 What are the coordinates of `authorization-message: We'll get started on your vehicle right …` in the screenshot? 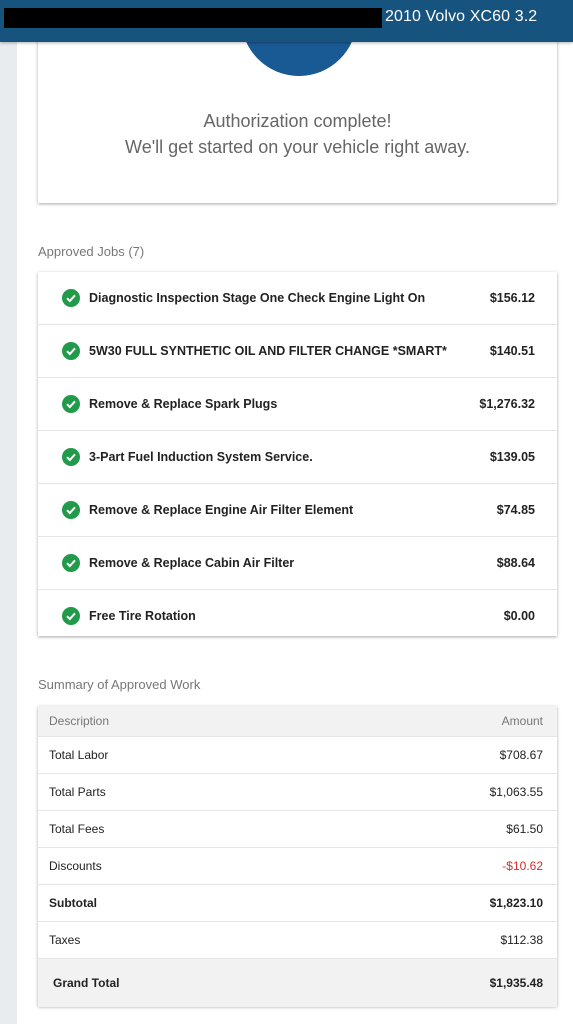 It's located at (297, 147).